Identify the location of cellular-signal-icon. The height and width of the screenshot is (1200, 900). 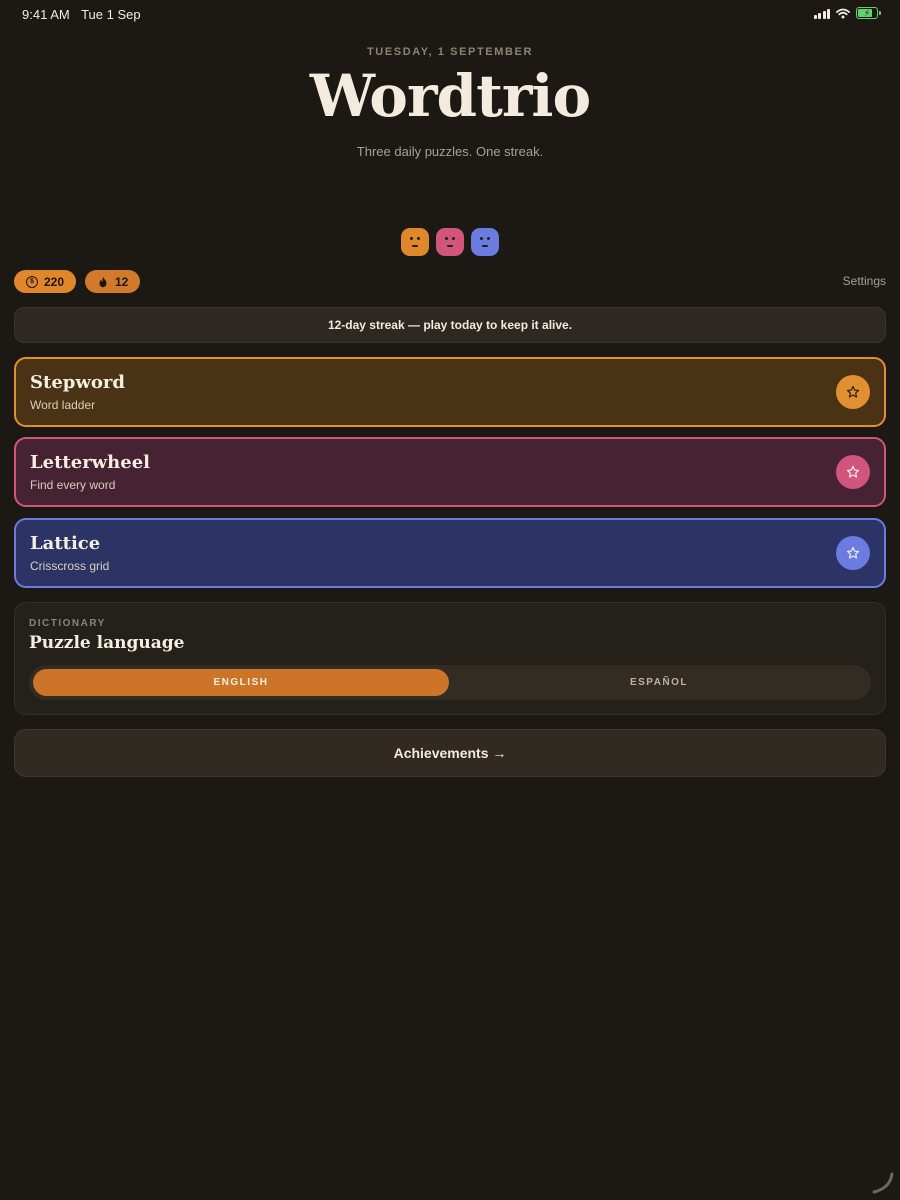
(821, 13).